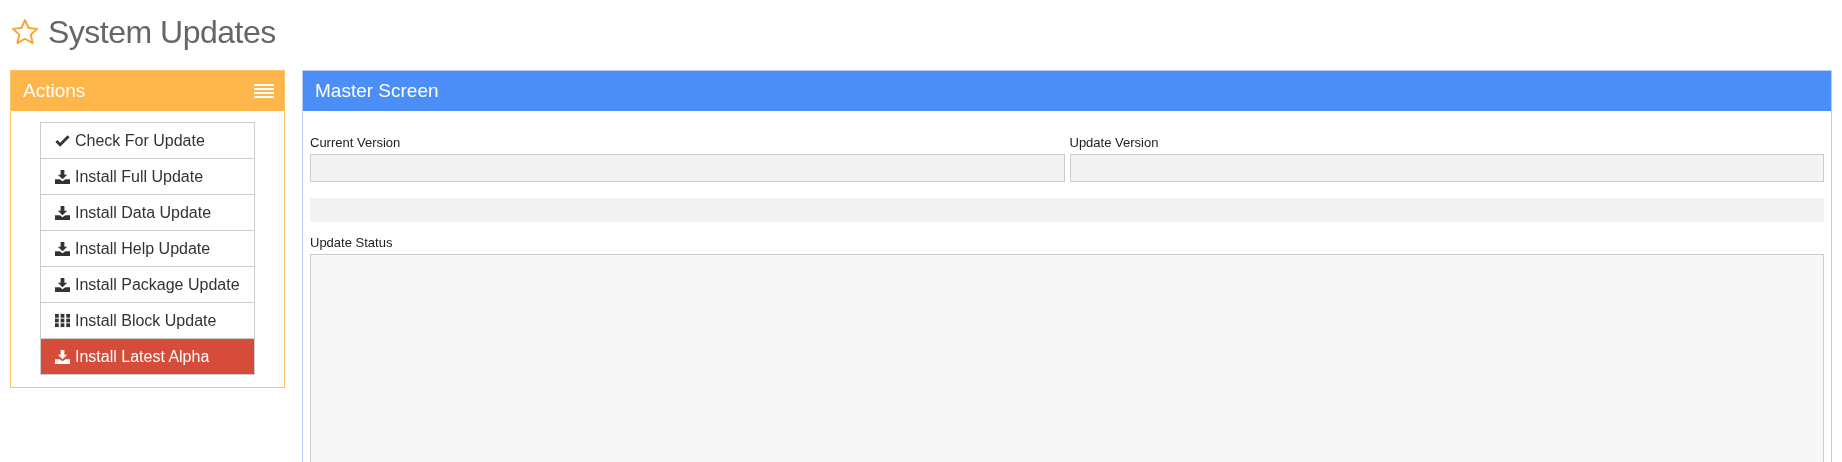  I want to click on star-icon, so click(25, 32).